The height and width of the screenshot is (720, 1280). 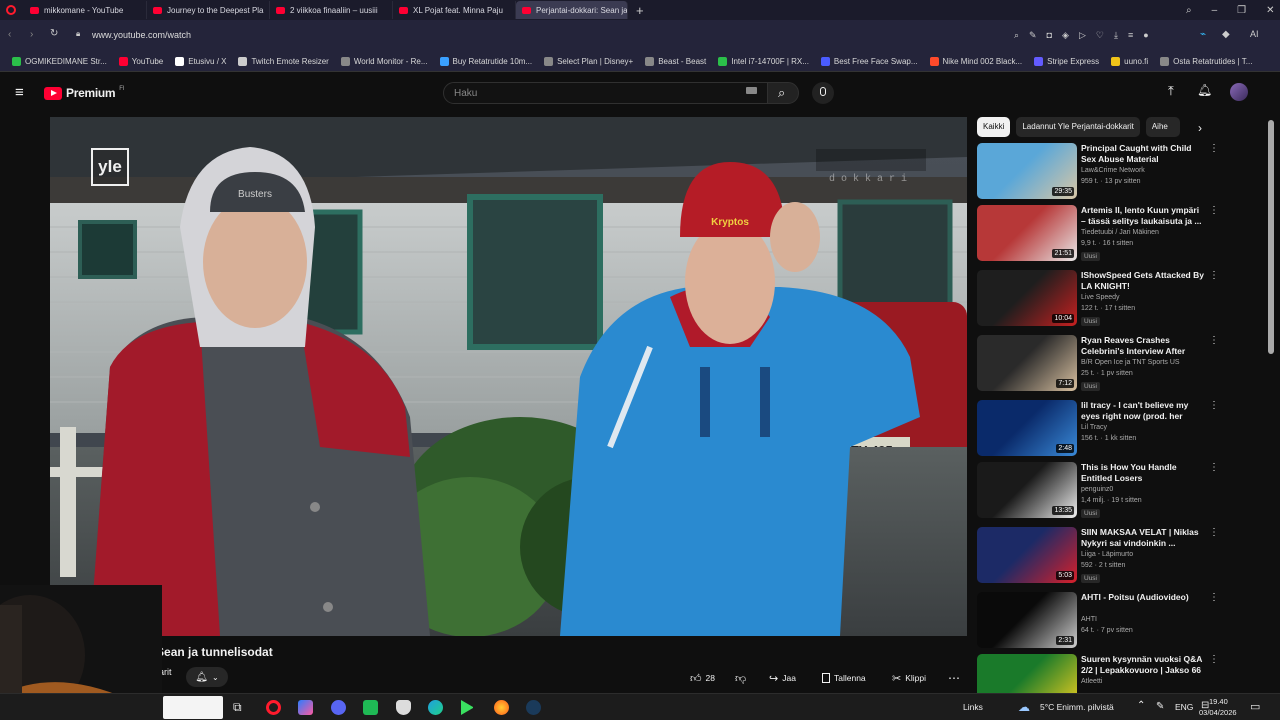 I want to click on recommendation-channel: Law&Crime Network, so click(x=1113, y=170).